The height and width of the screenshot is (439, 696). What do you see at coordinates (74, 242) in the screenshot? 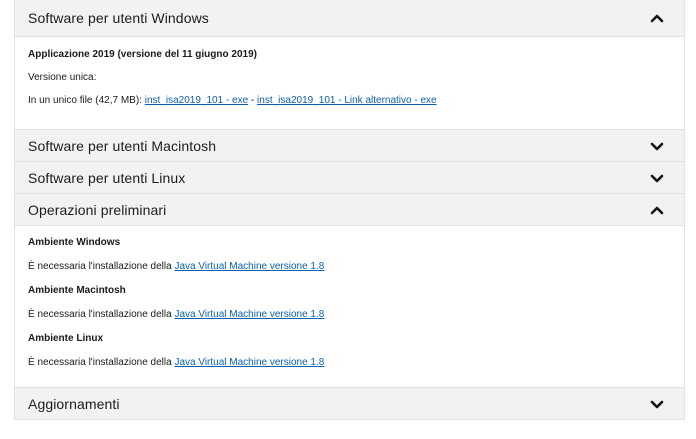
I see `env-windows-heading: Ambiente Windows` at bounding box center [74, 242].